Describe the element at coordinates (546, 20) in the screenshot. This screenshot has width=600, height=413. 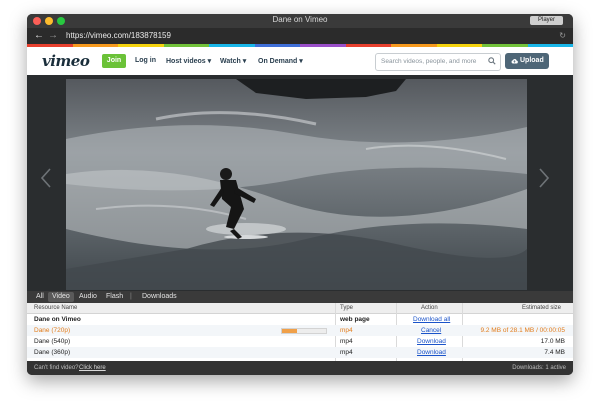
I see `player-button: Player` at that location.